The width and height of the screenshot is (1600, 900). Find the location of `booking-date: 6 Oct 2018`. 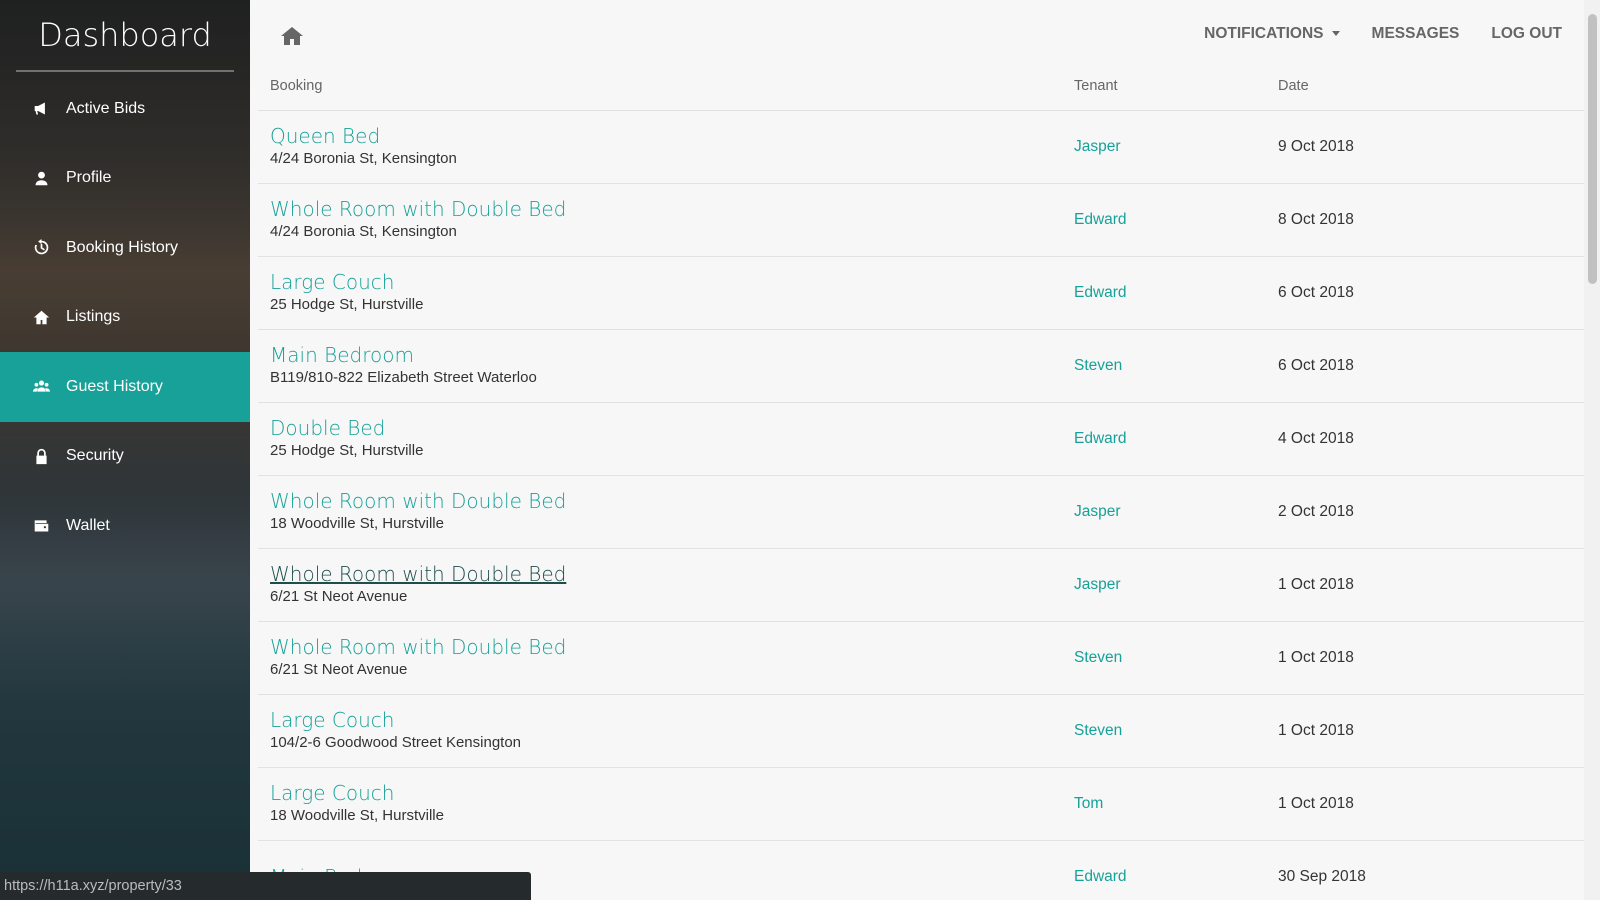

booking-date: 6 Oct 2018 is located at coordinates (1316, 365).